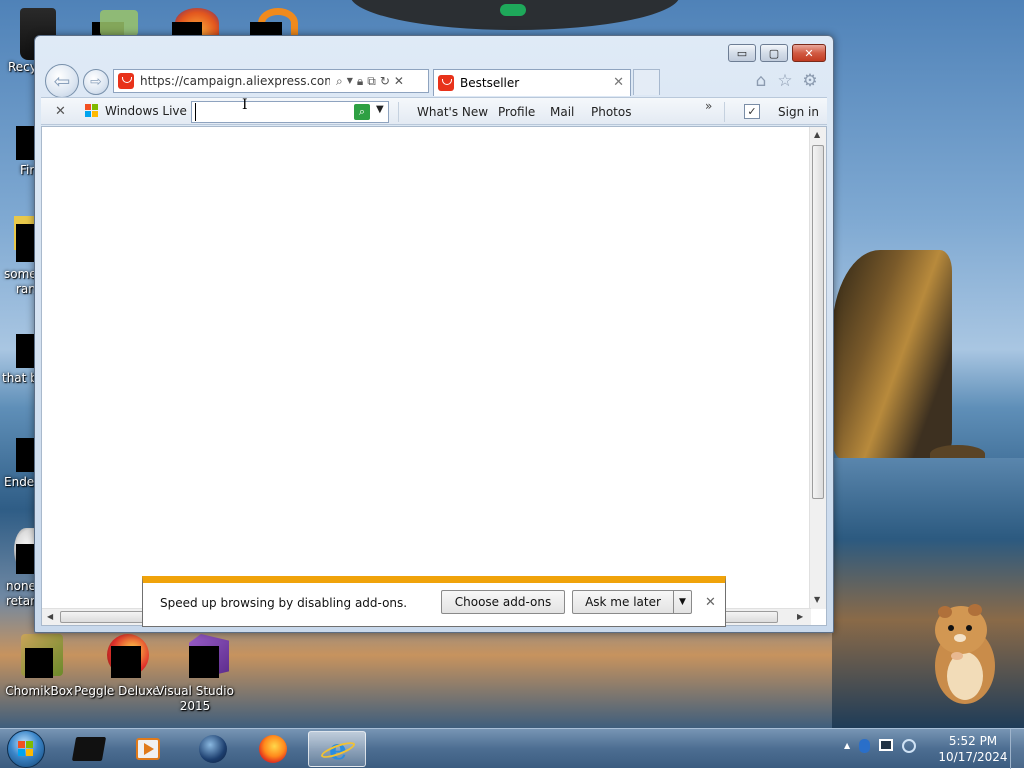  Describe the element at coordinates (973, 749) in the screenshot. I see `taskbar-clock: 5:52 PM 10/17/2024` at that location.